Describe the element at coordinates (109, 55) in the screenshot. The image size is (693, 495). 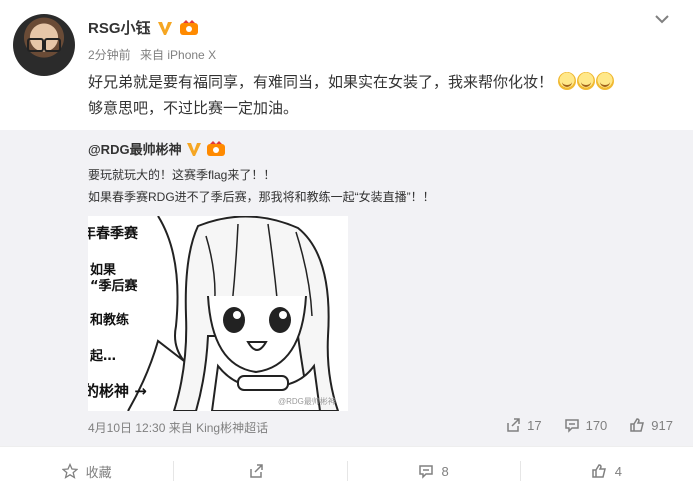
I see `post-time: 2分钟前` at that location.